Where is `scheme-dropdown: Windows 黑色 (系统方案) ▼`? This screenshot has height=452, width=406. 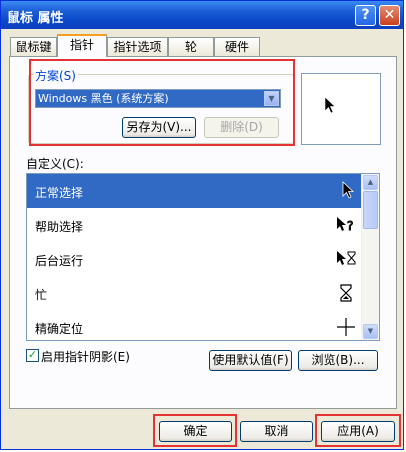 scheme-dropdown: Windows 黑色 (系统方案) ▼ is located at coordinates (158, 98).